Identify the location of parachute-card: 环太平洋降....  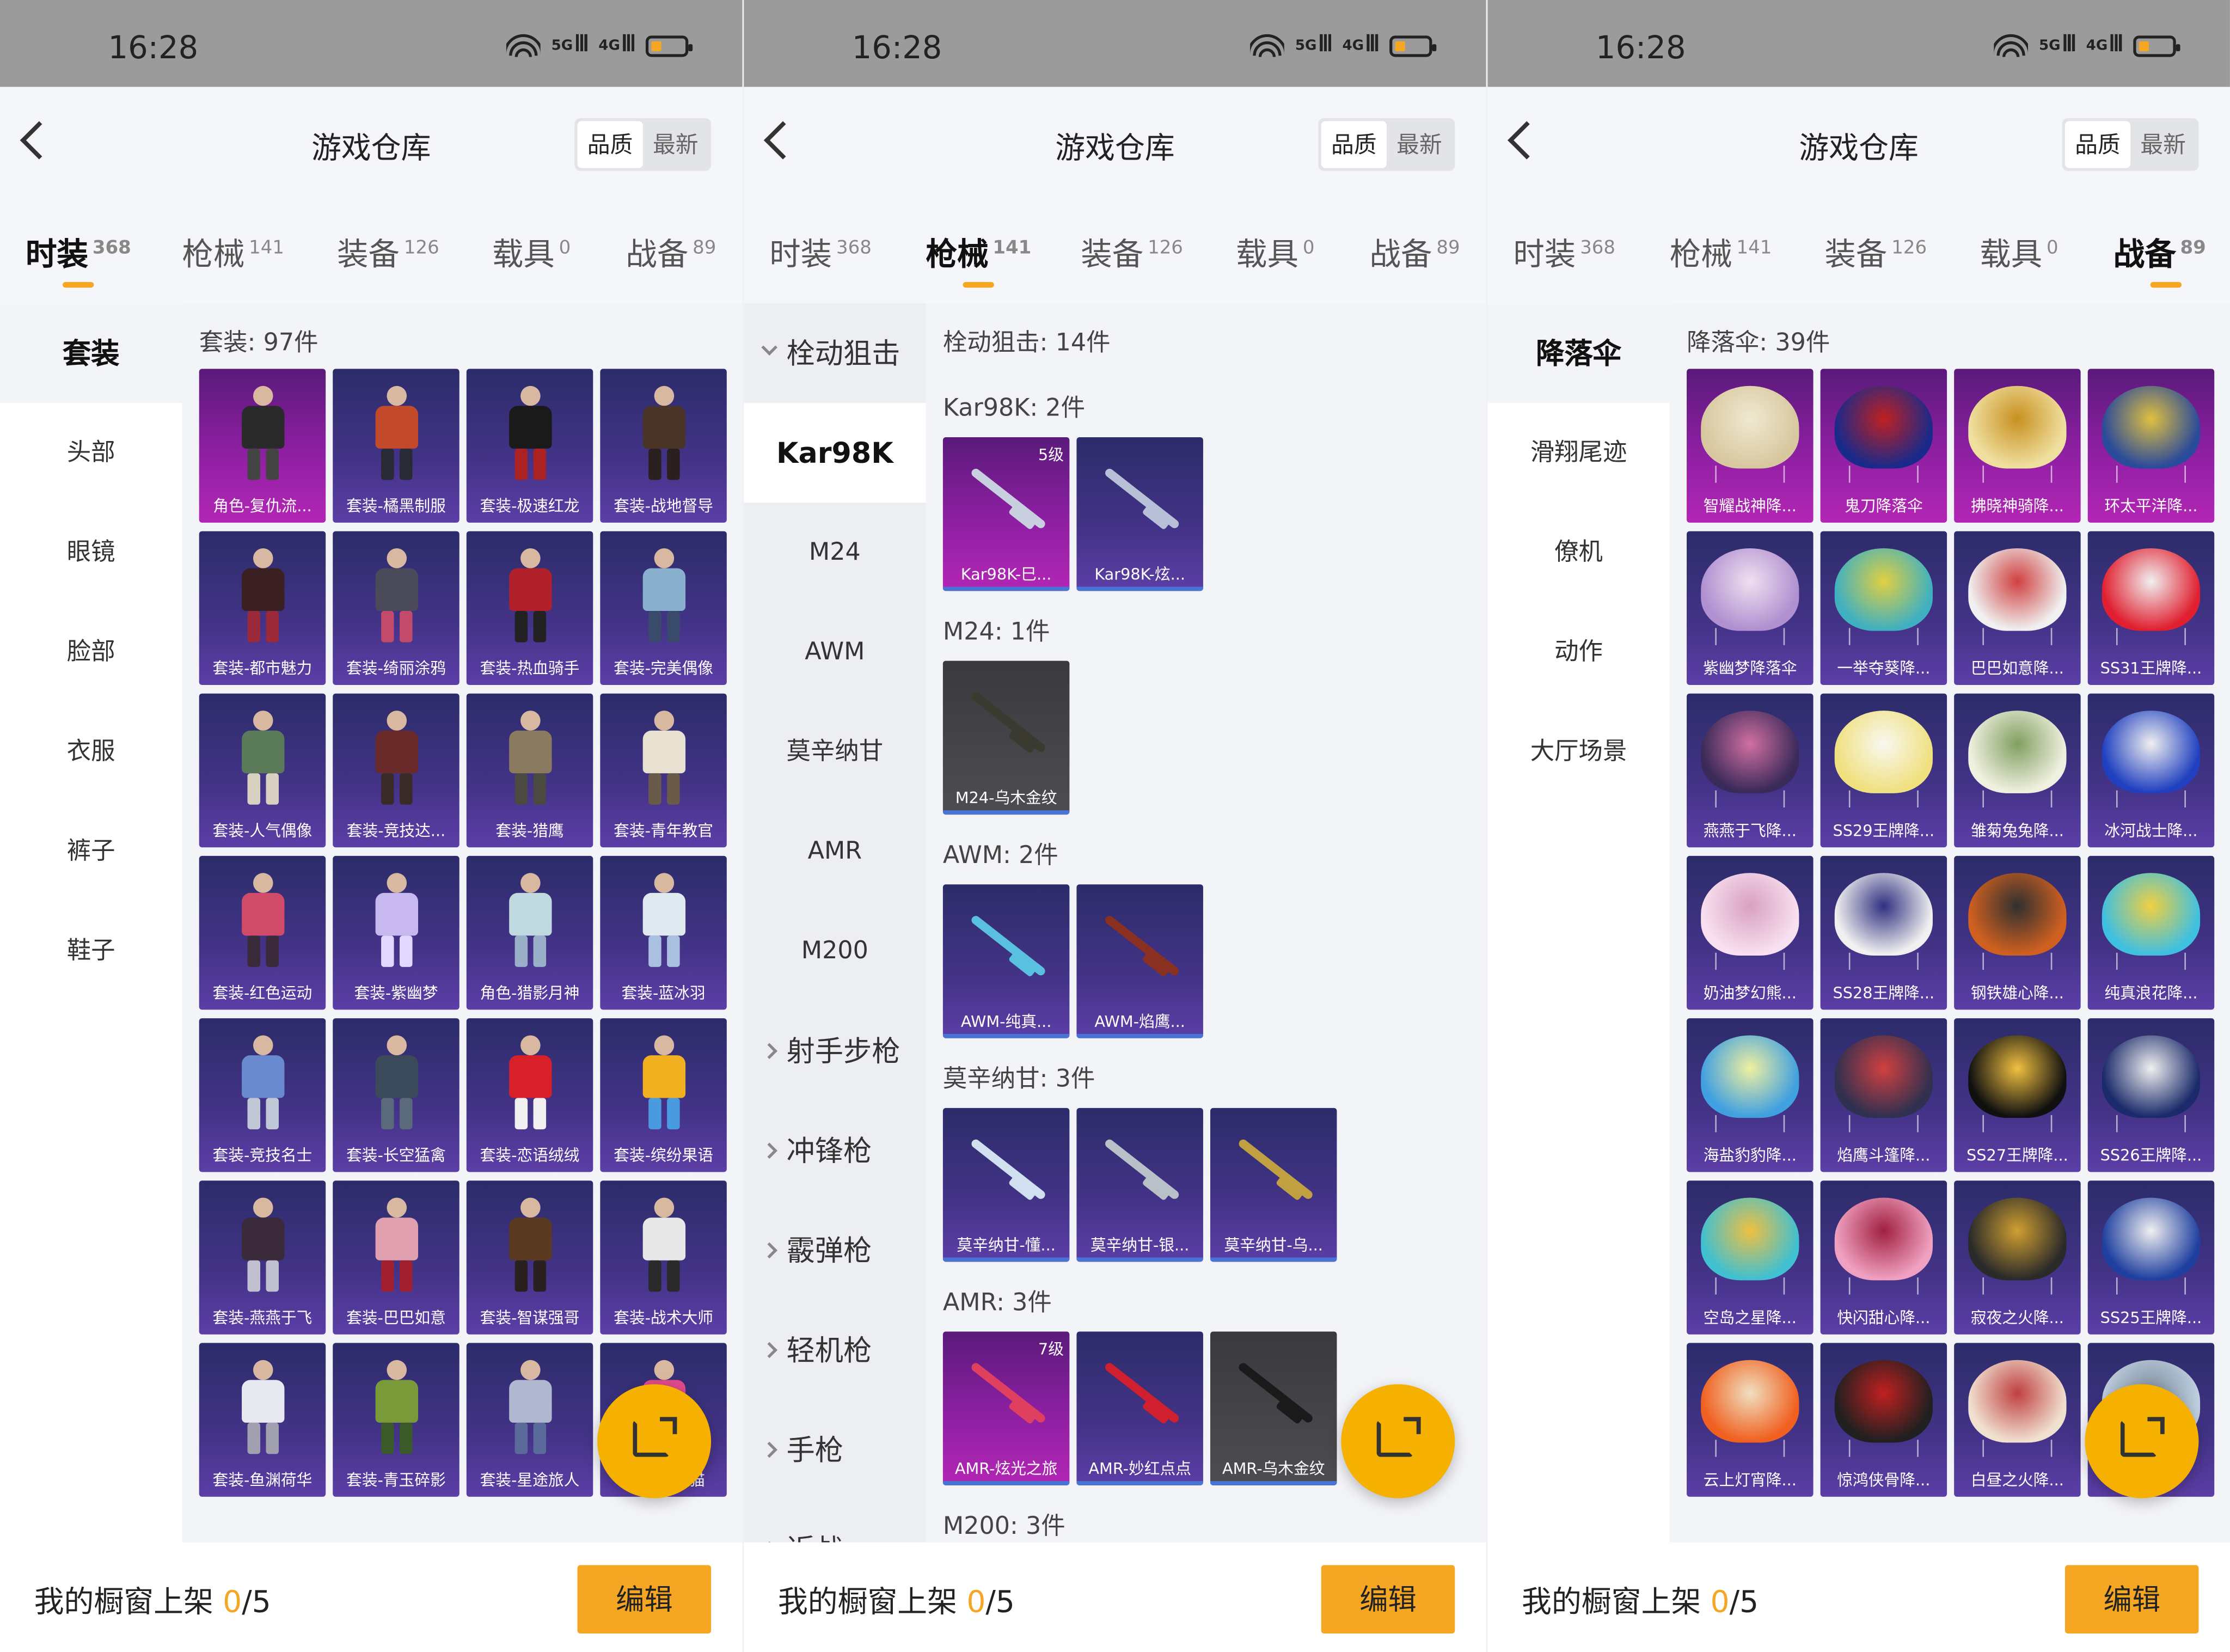
(2151, 446).